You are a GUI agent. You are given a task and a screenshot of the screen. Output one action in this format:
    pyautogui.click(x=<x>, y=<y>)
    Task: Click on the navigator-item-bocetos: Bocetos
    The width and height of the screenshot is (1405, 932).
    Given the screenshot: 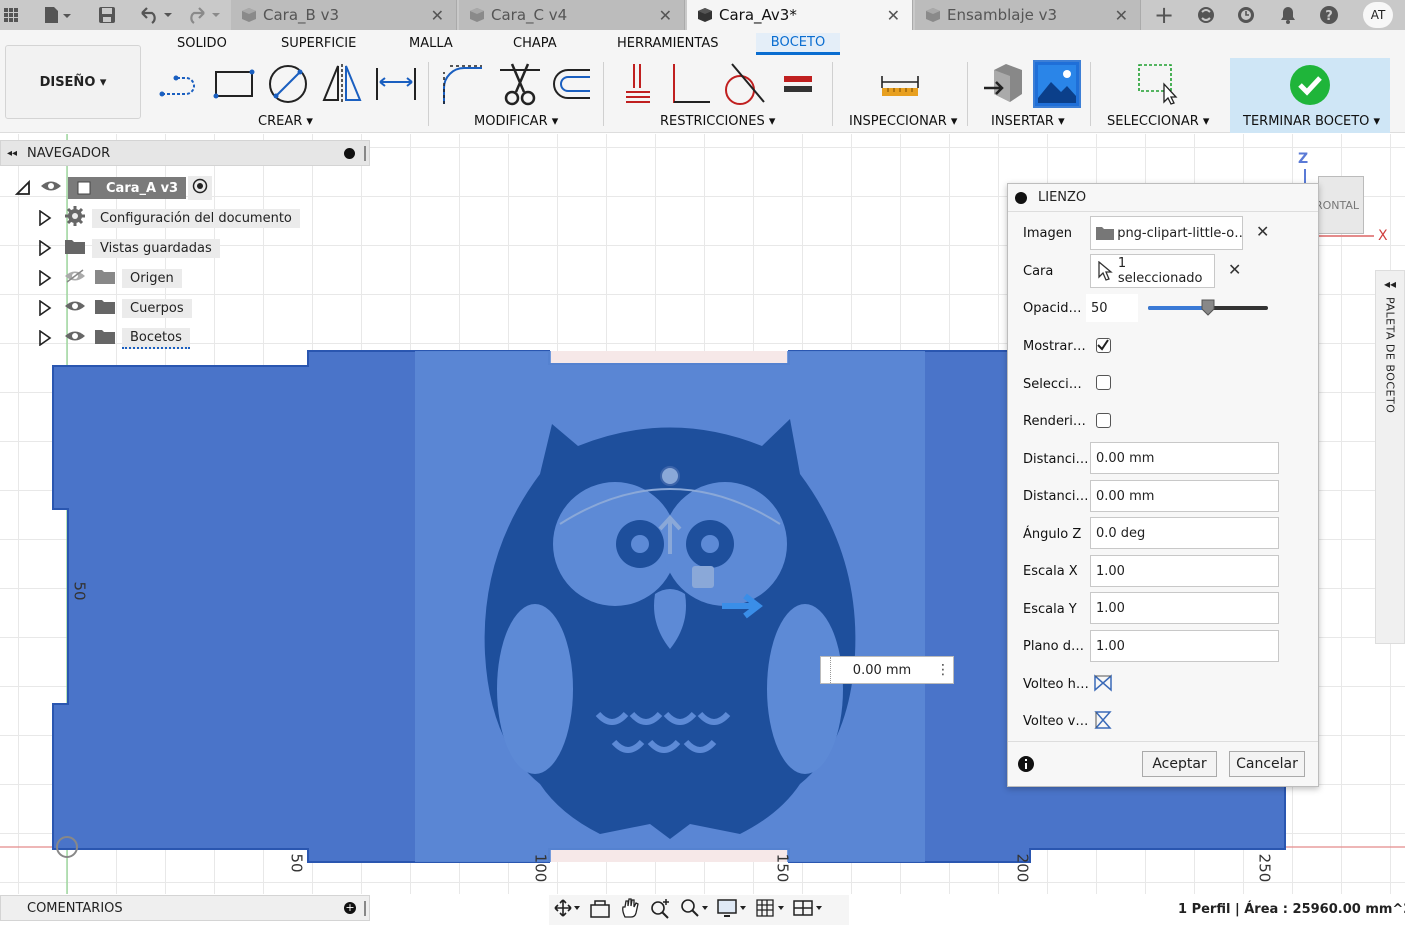 What is the action you would take?
    pyautogui.click(x=114, y=338)
    